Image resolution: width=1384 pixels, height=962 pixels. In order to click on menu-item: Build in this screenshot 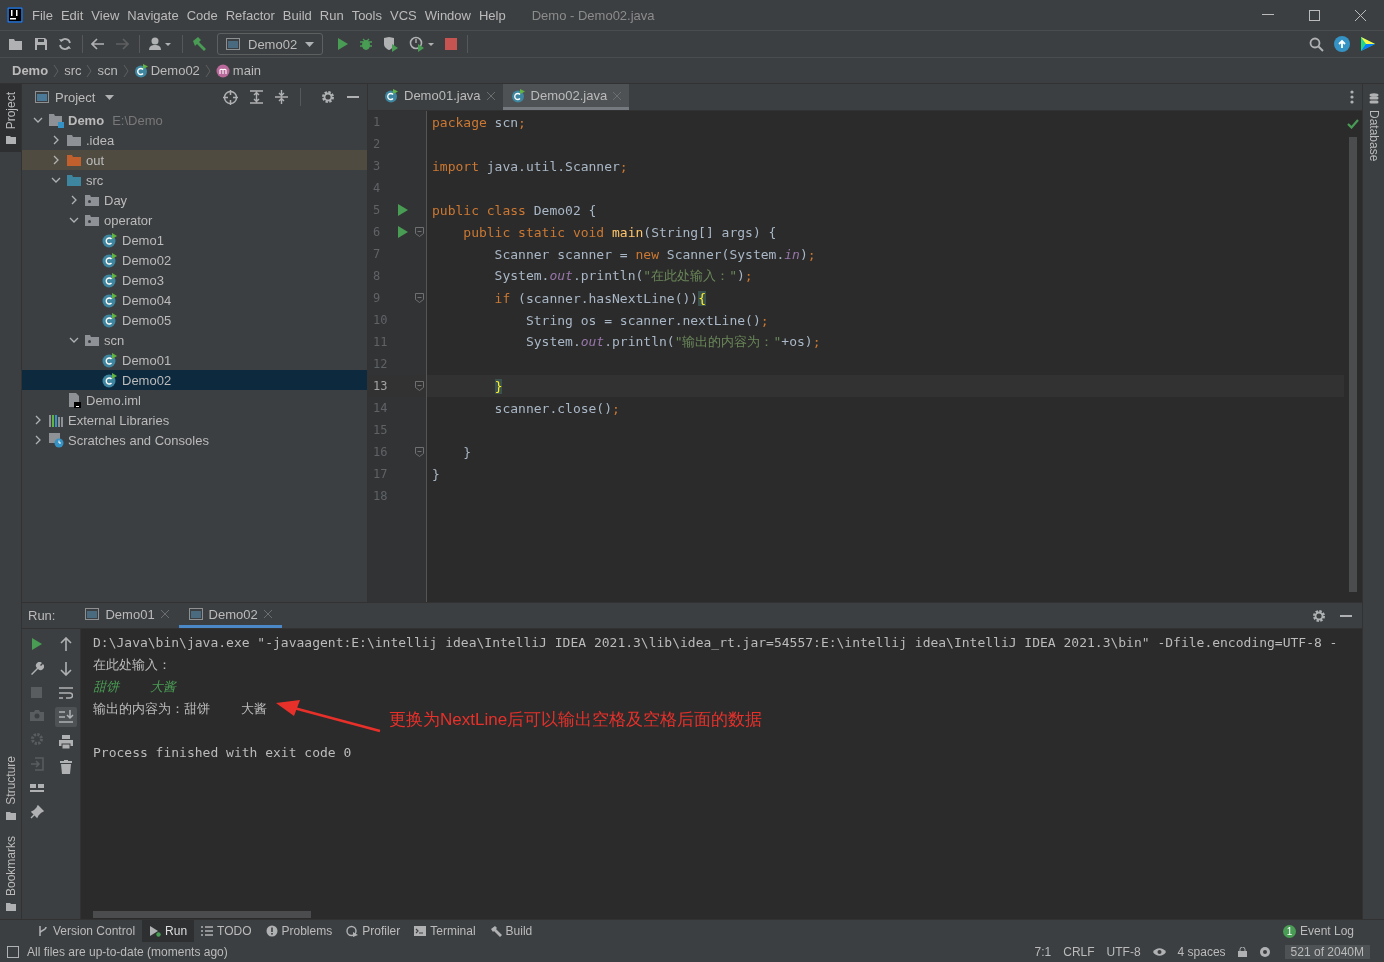, I will do `click(297, 15)`.